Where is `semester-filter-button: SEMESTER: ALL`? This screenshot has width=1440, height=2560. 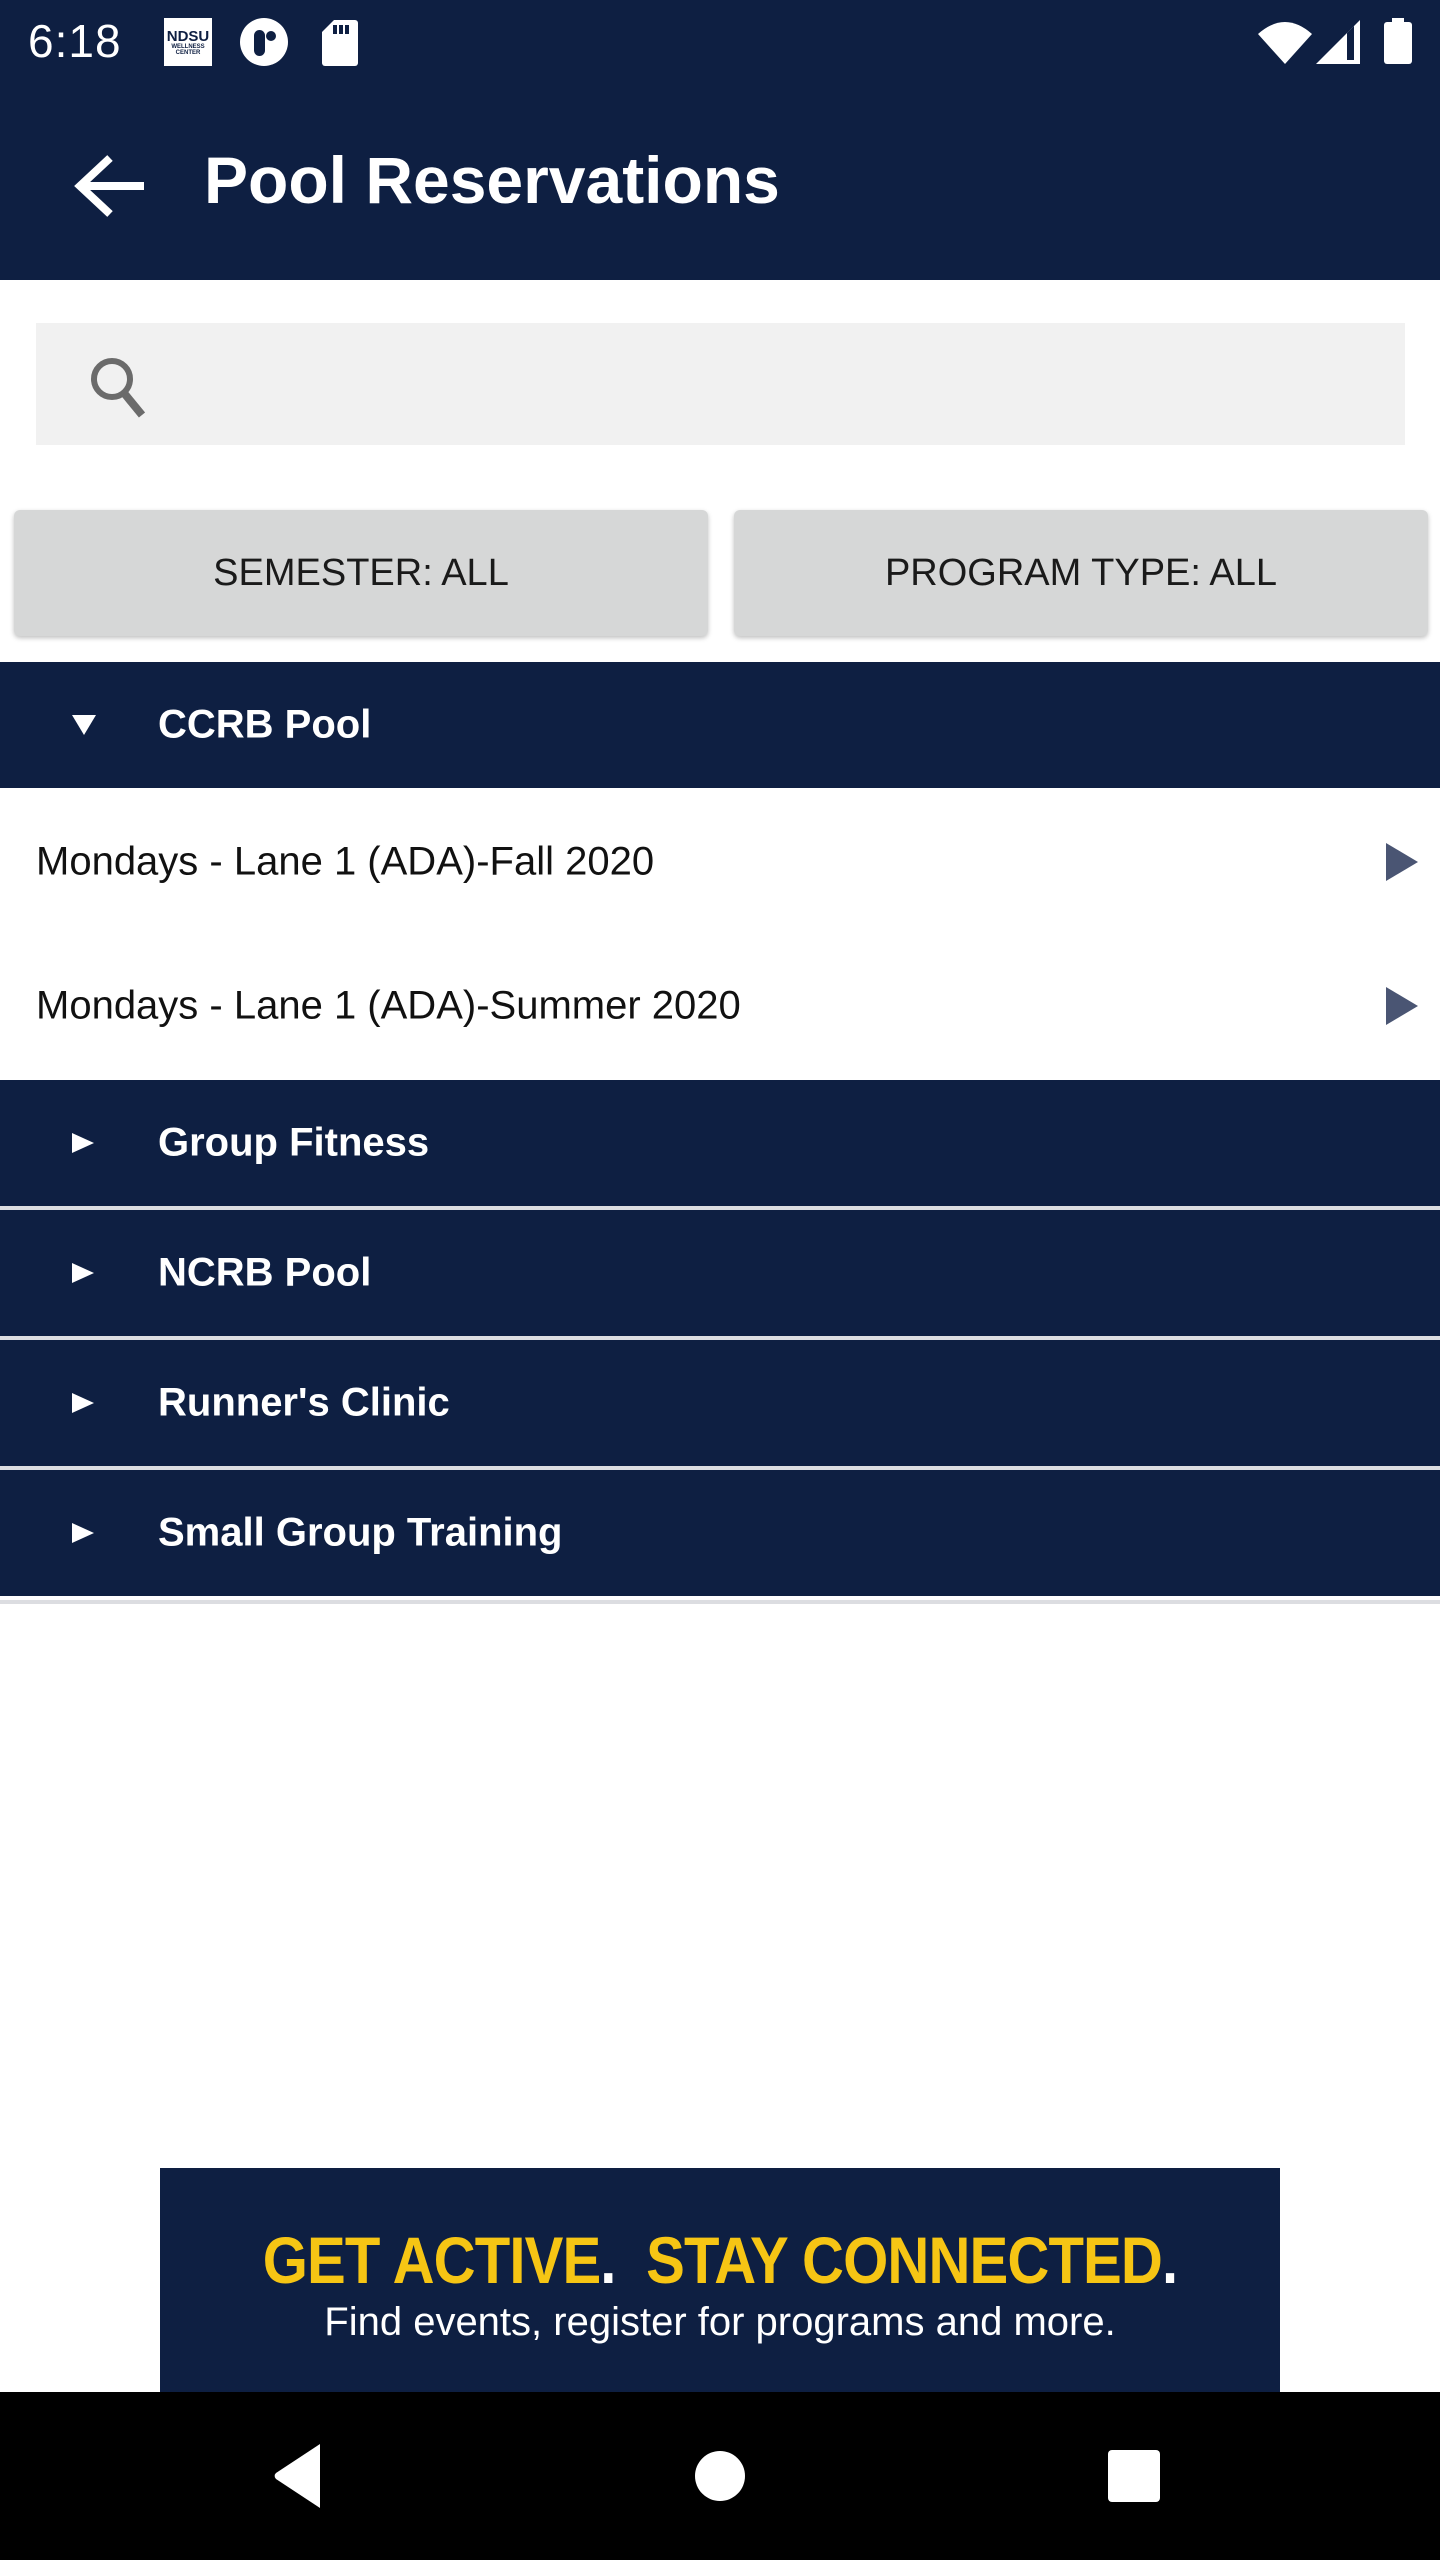
semester-filter-button: SEMESTER: ALL is located at coordinates (361, 573).